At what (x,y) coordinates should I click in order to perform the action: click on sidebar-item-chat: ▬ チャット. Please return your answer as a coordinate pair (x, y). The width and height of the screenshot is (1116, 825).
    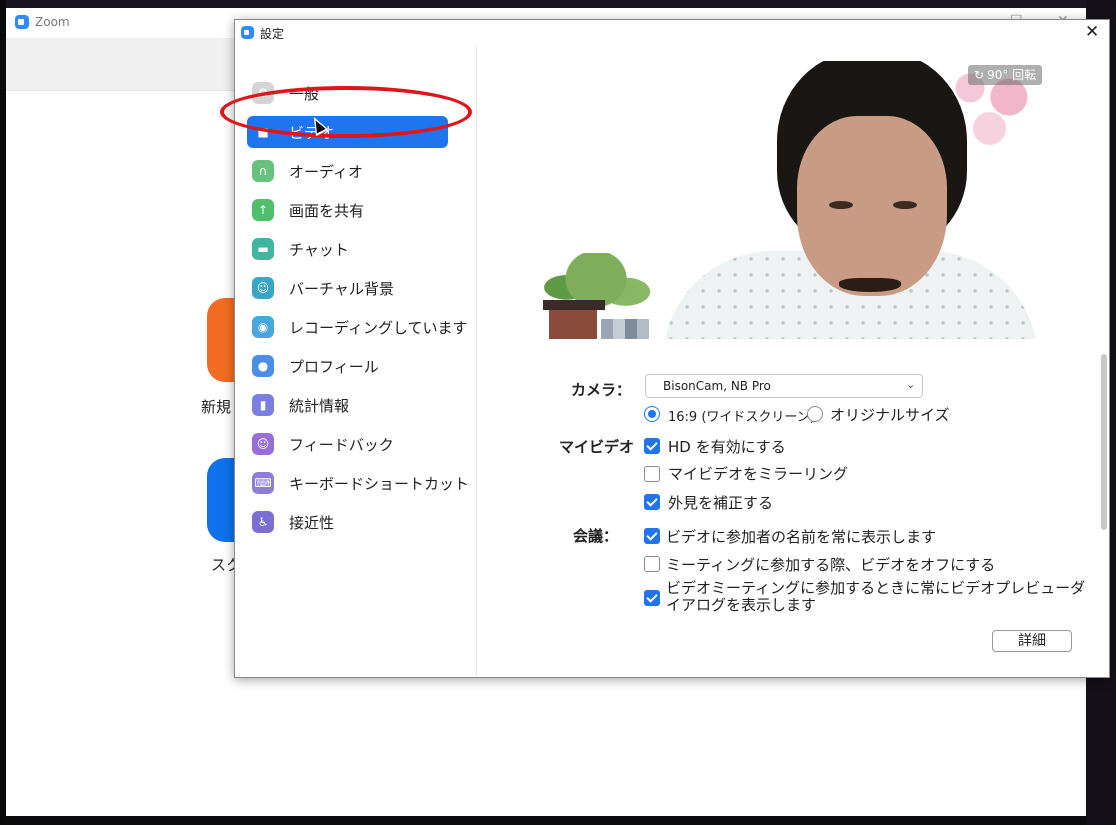
    Looking at the image, I should click on (347, 249).